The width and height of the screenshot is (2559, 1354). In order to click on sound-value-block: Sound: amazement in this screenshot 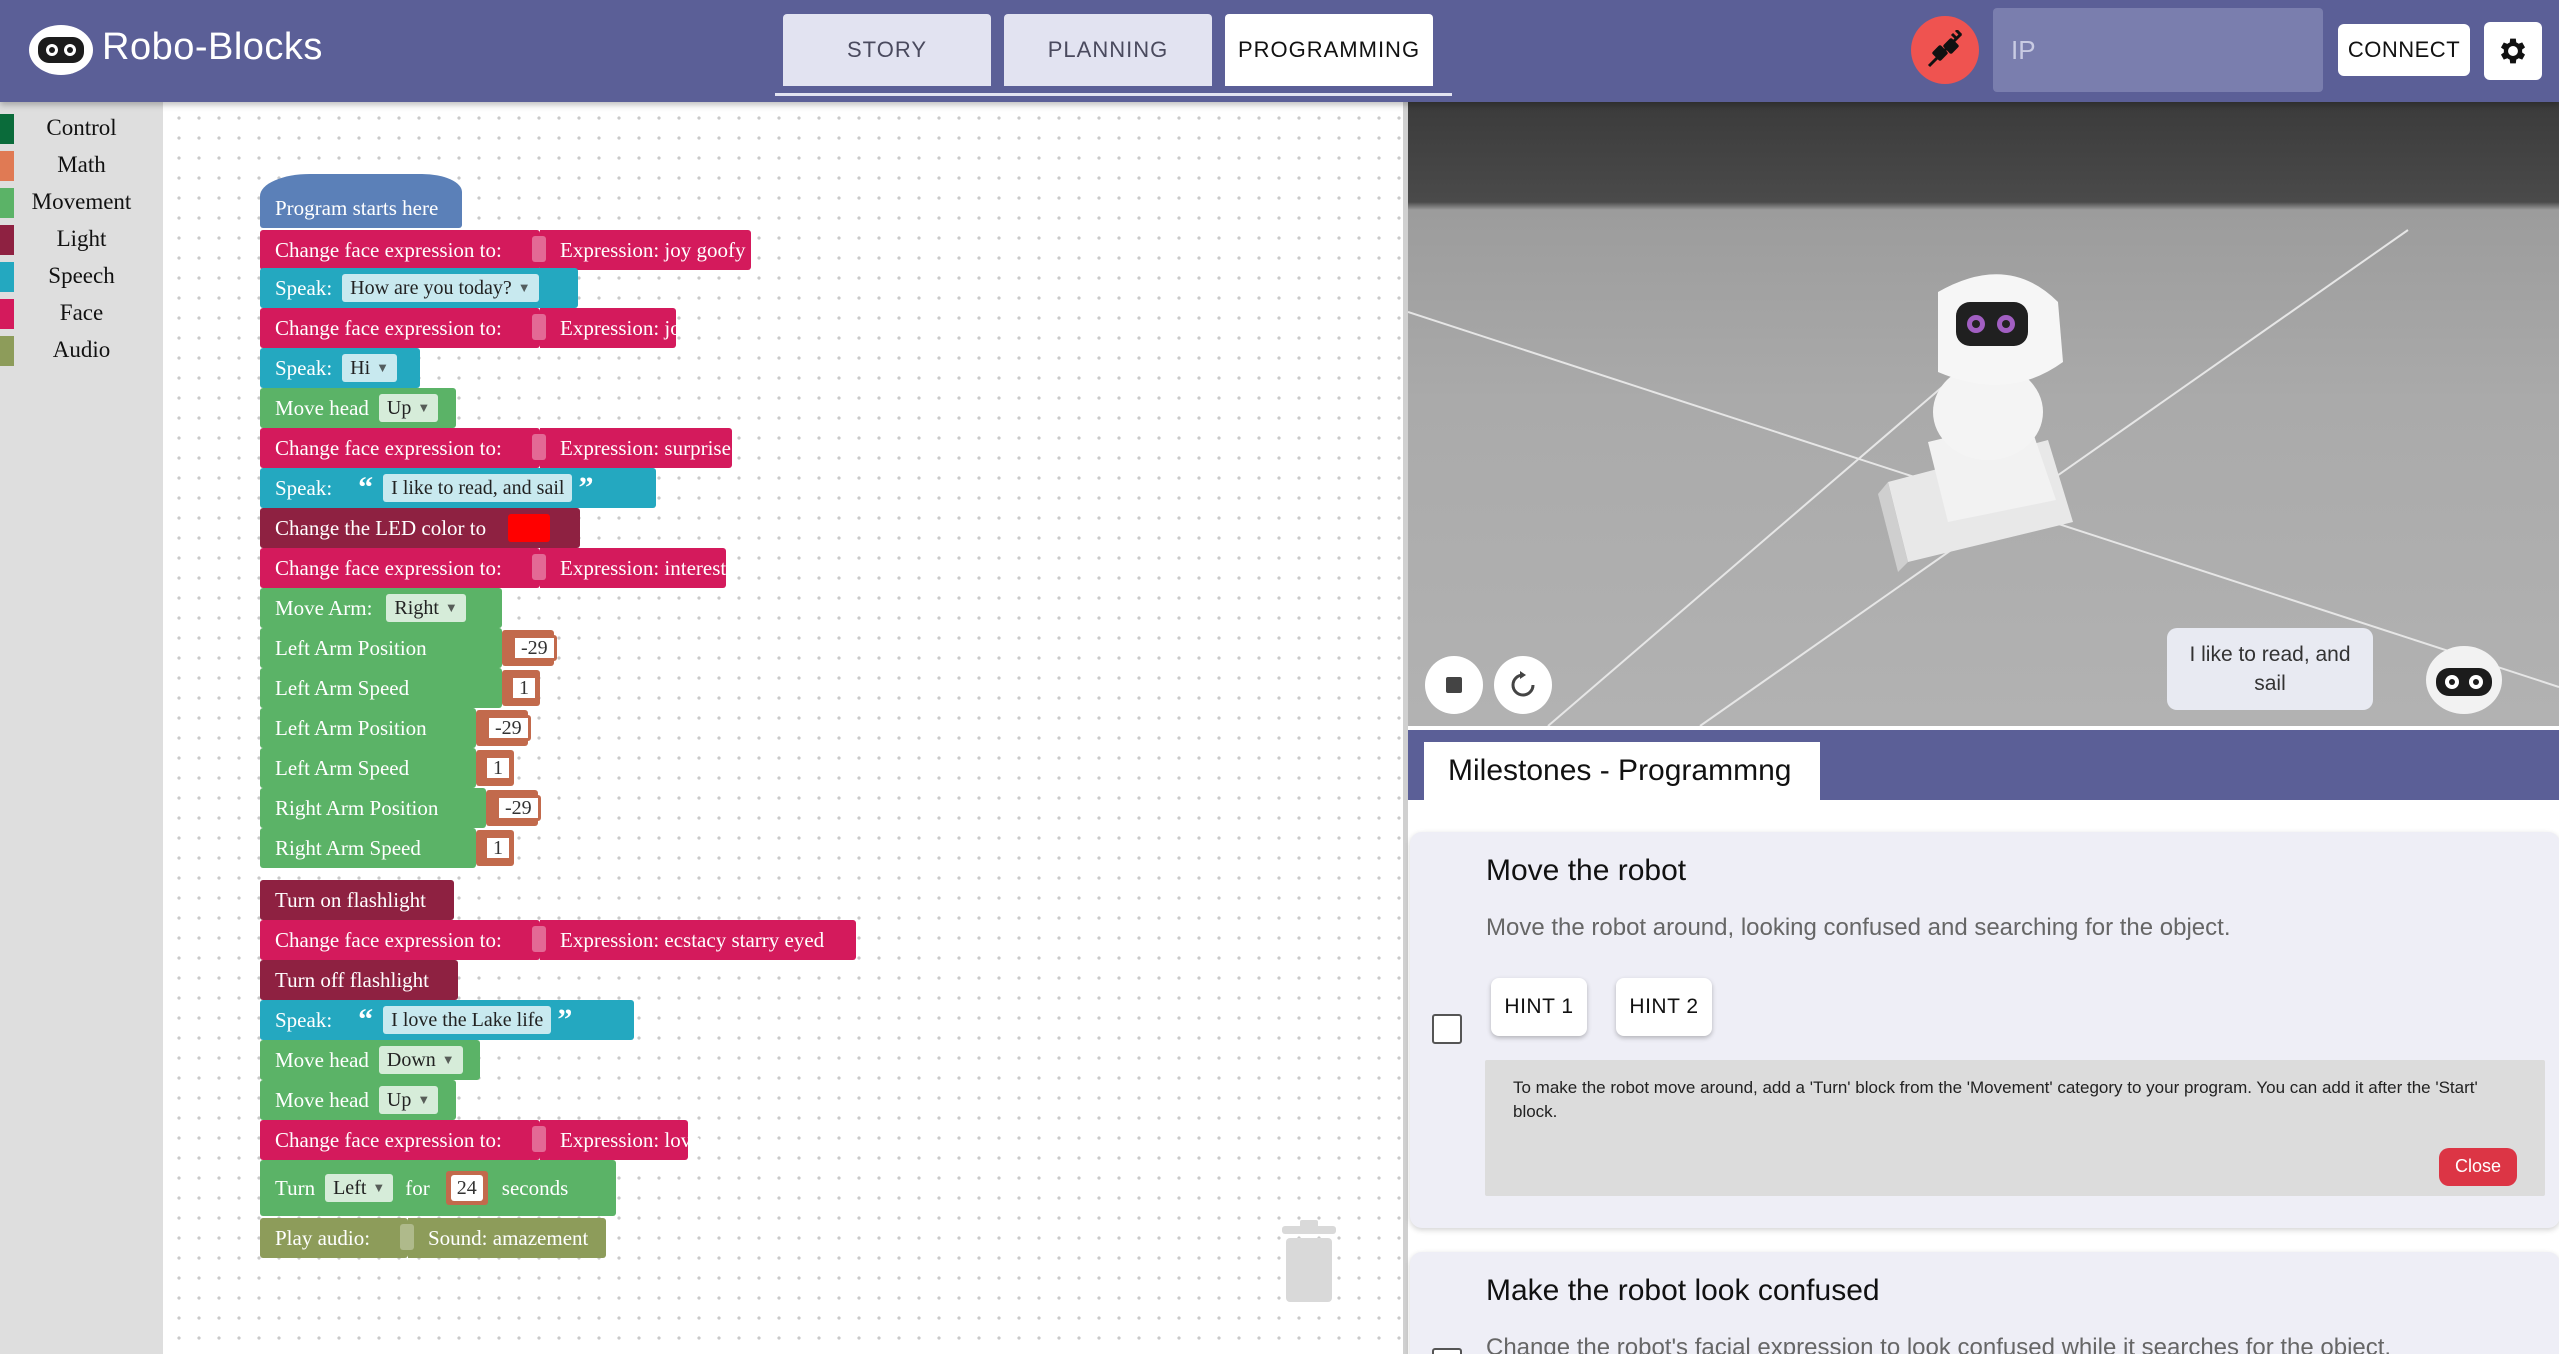, I will do `click(503, 1238)`.